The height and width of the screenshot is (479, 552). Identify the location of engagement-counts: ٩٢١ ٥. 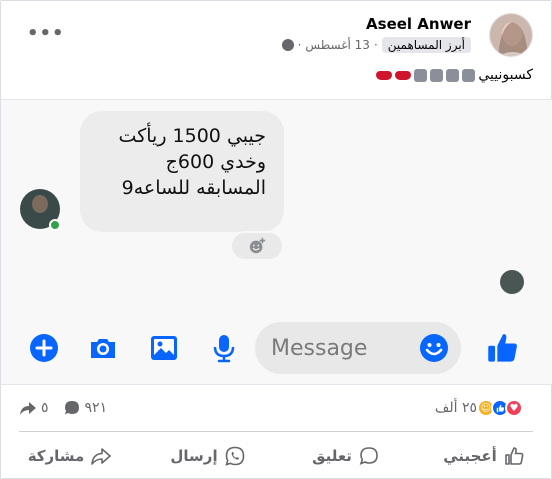
(63, 408).